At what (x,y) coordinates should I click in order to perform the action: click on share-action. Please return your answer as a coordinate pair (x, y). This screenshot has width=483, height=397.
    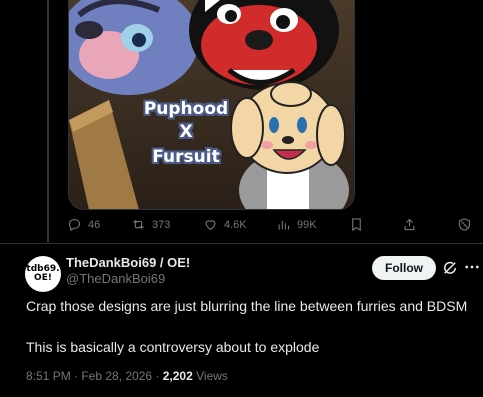
    Looking at the image, I should click on (409, 224).